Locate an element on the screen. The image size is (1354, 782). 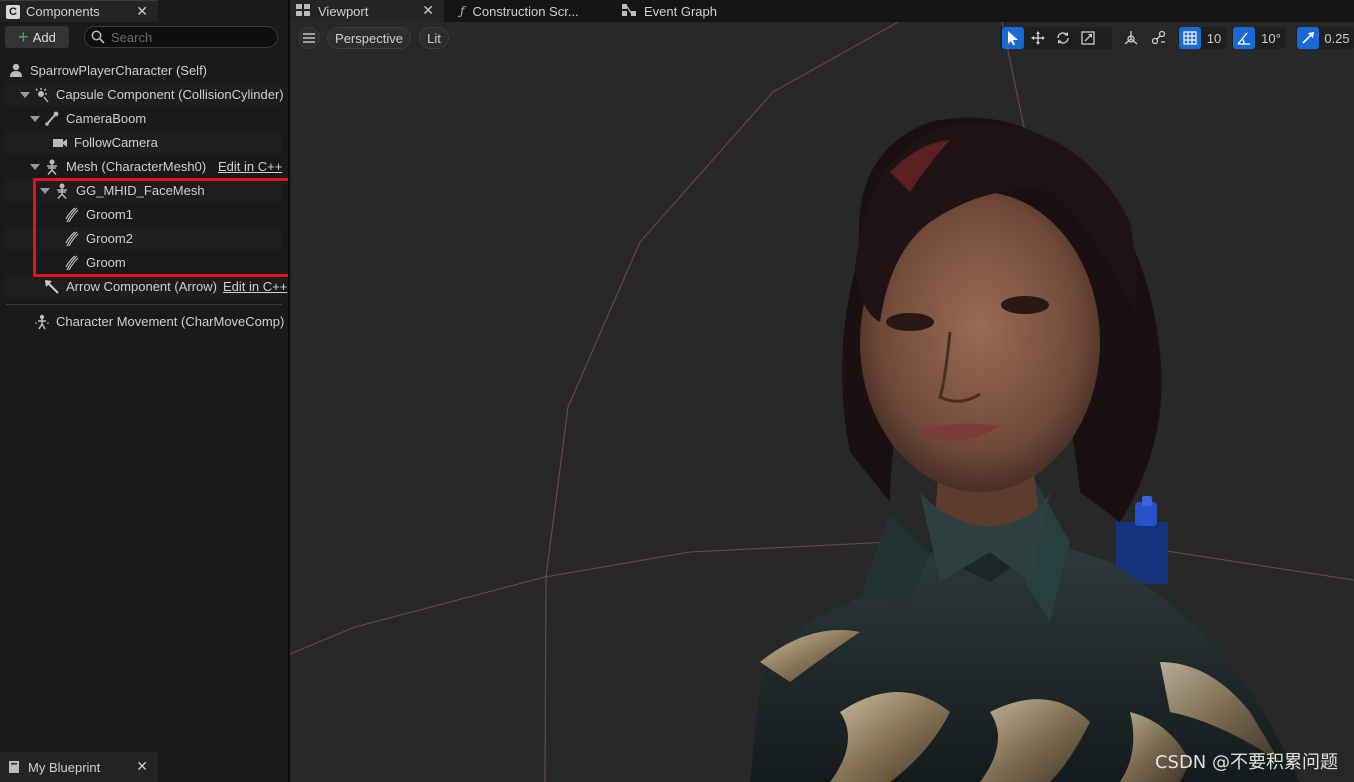
hamburger-icon is located at coordinates (309, 38).